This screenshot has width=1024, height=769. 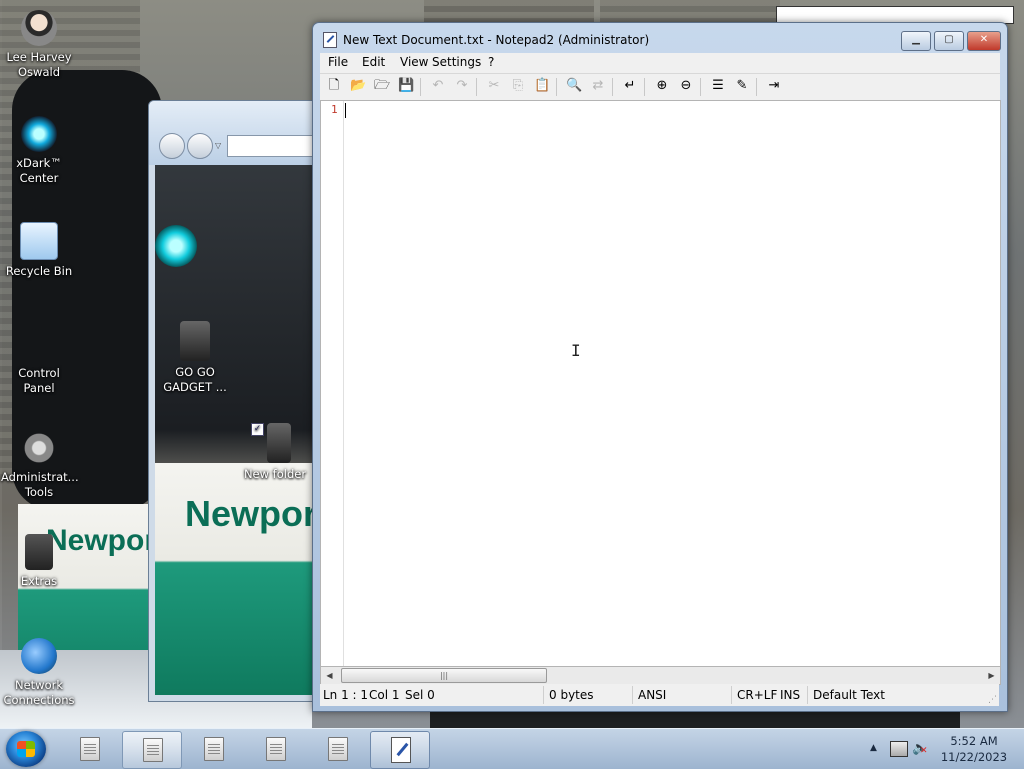 What do you see at coordinates (39, 170) in the screenshot?
I see `desktop-icon-label: xDark™ Center` at bounding box center [39, 170].